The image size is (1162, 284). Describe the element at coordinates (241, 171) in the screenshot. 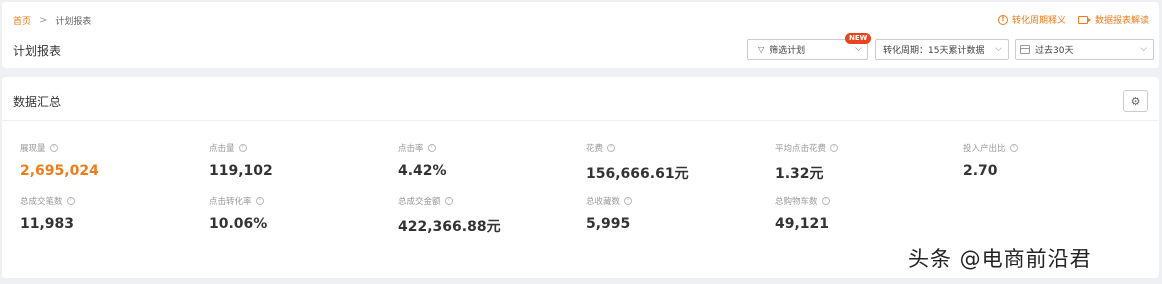

I see `metric-value: 119,102` at that location.